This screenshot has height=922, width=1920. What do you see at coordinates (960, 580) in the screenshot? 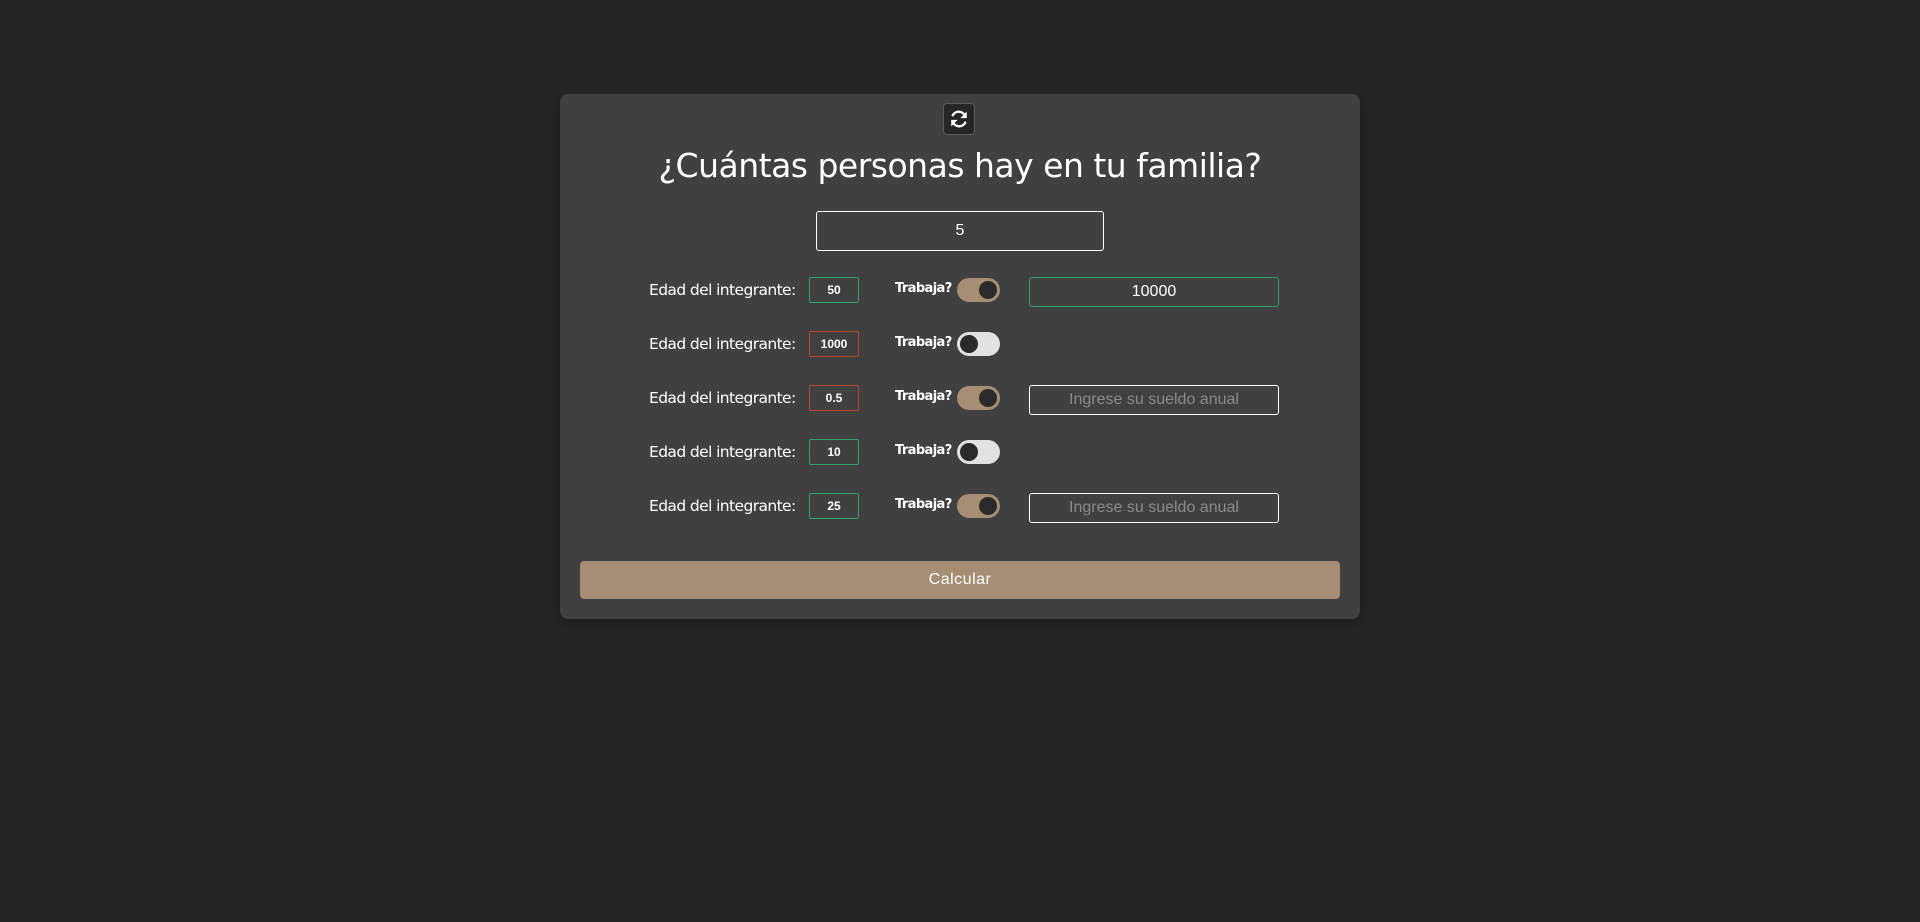
I see `calculate-button: Calcular` at bounding box center [960, 580].